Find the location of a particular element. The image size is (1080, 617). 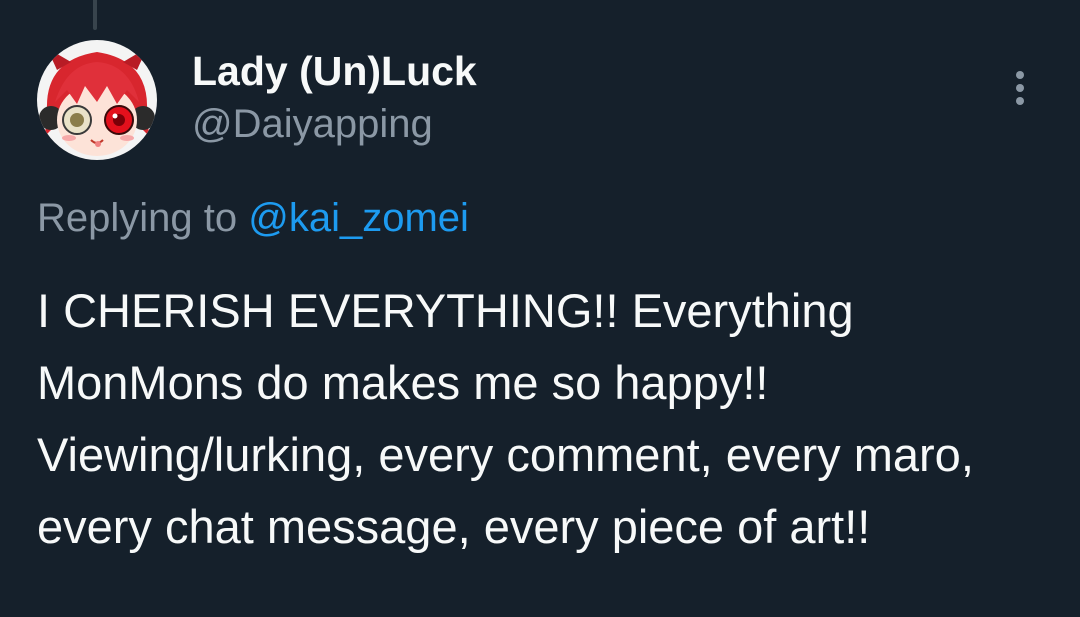

replying-to-label: Replying to is located at coordinates (143, 218).